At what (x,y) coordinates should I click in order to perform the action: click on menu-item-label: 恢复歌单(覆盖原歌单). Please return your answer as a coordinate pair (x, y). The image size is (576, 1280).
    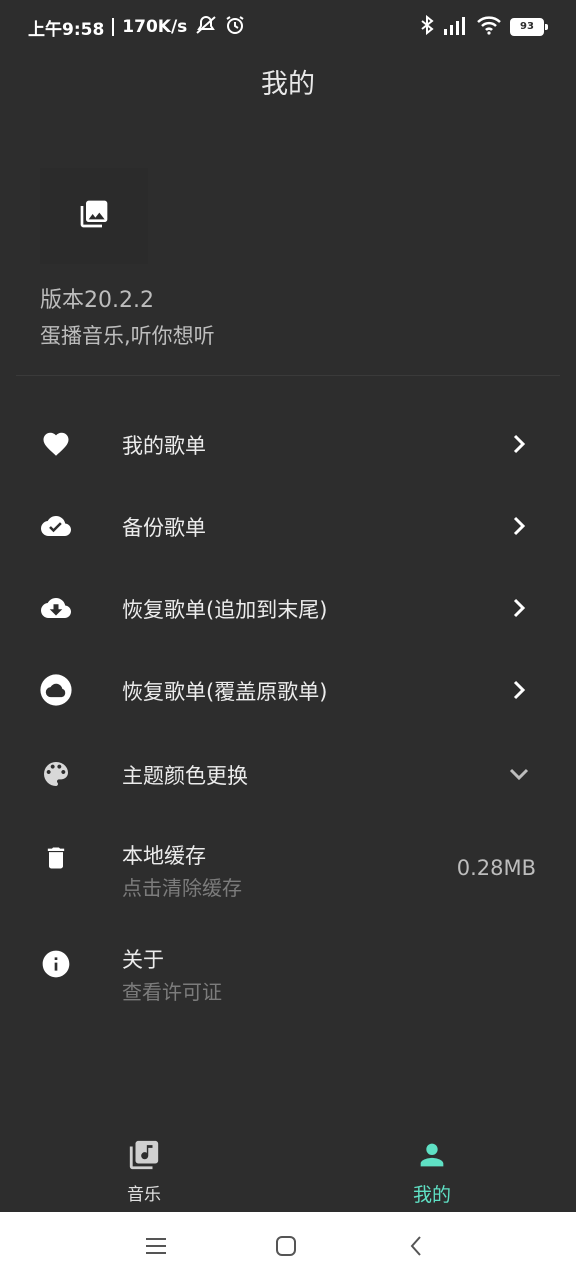
    Looking at the image, I should click on (225, 692).